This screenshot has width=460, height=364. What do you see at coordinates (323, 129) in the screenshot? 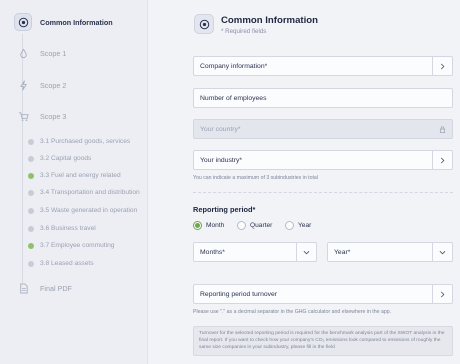
I see `country-input: Your country*` at bounding box center [323, 129].